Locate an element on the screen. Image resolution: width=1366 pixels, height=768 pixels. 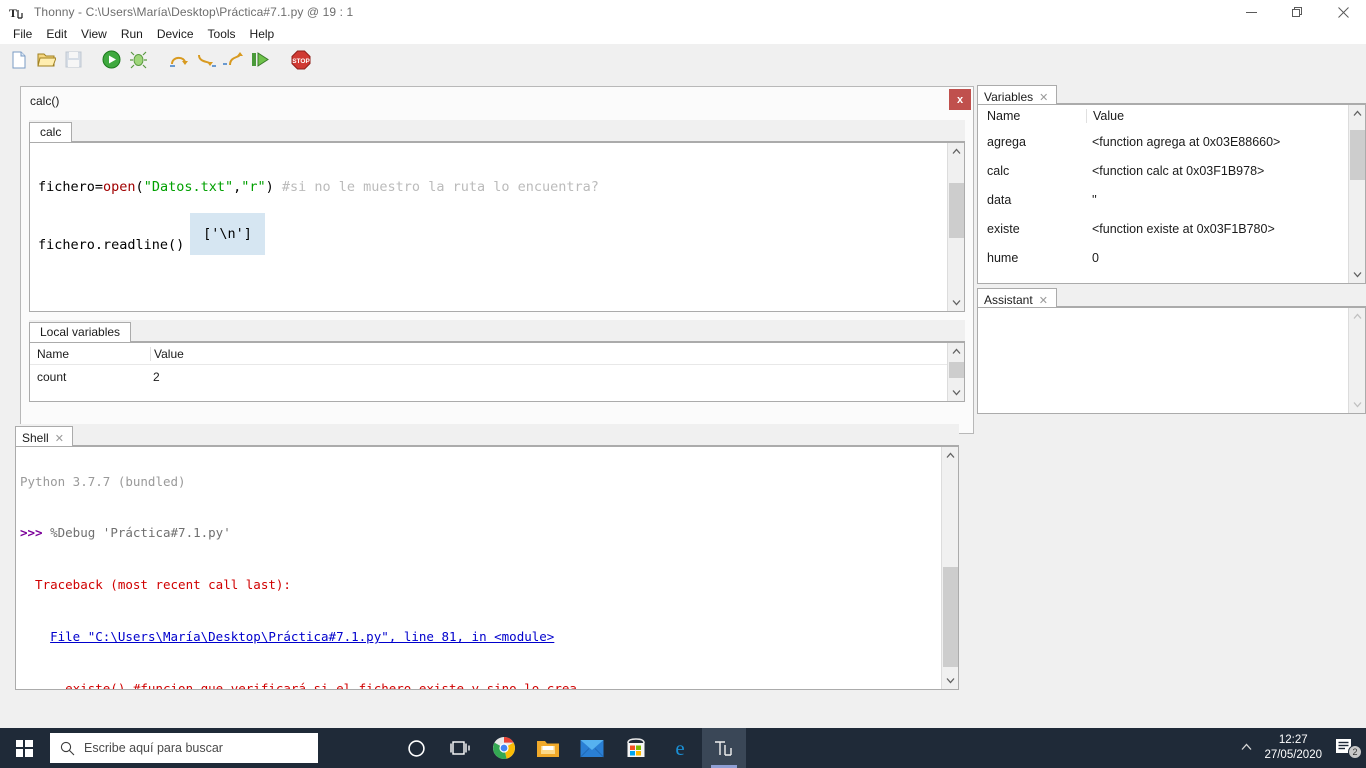
code-vertical-scrollbar is located at coordinates (955, 227).